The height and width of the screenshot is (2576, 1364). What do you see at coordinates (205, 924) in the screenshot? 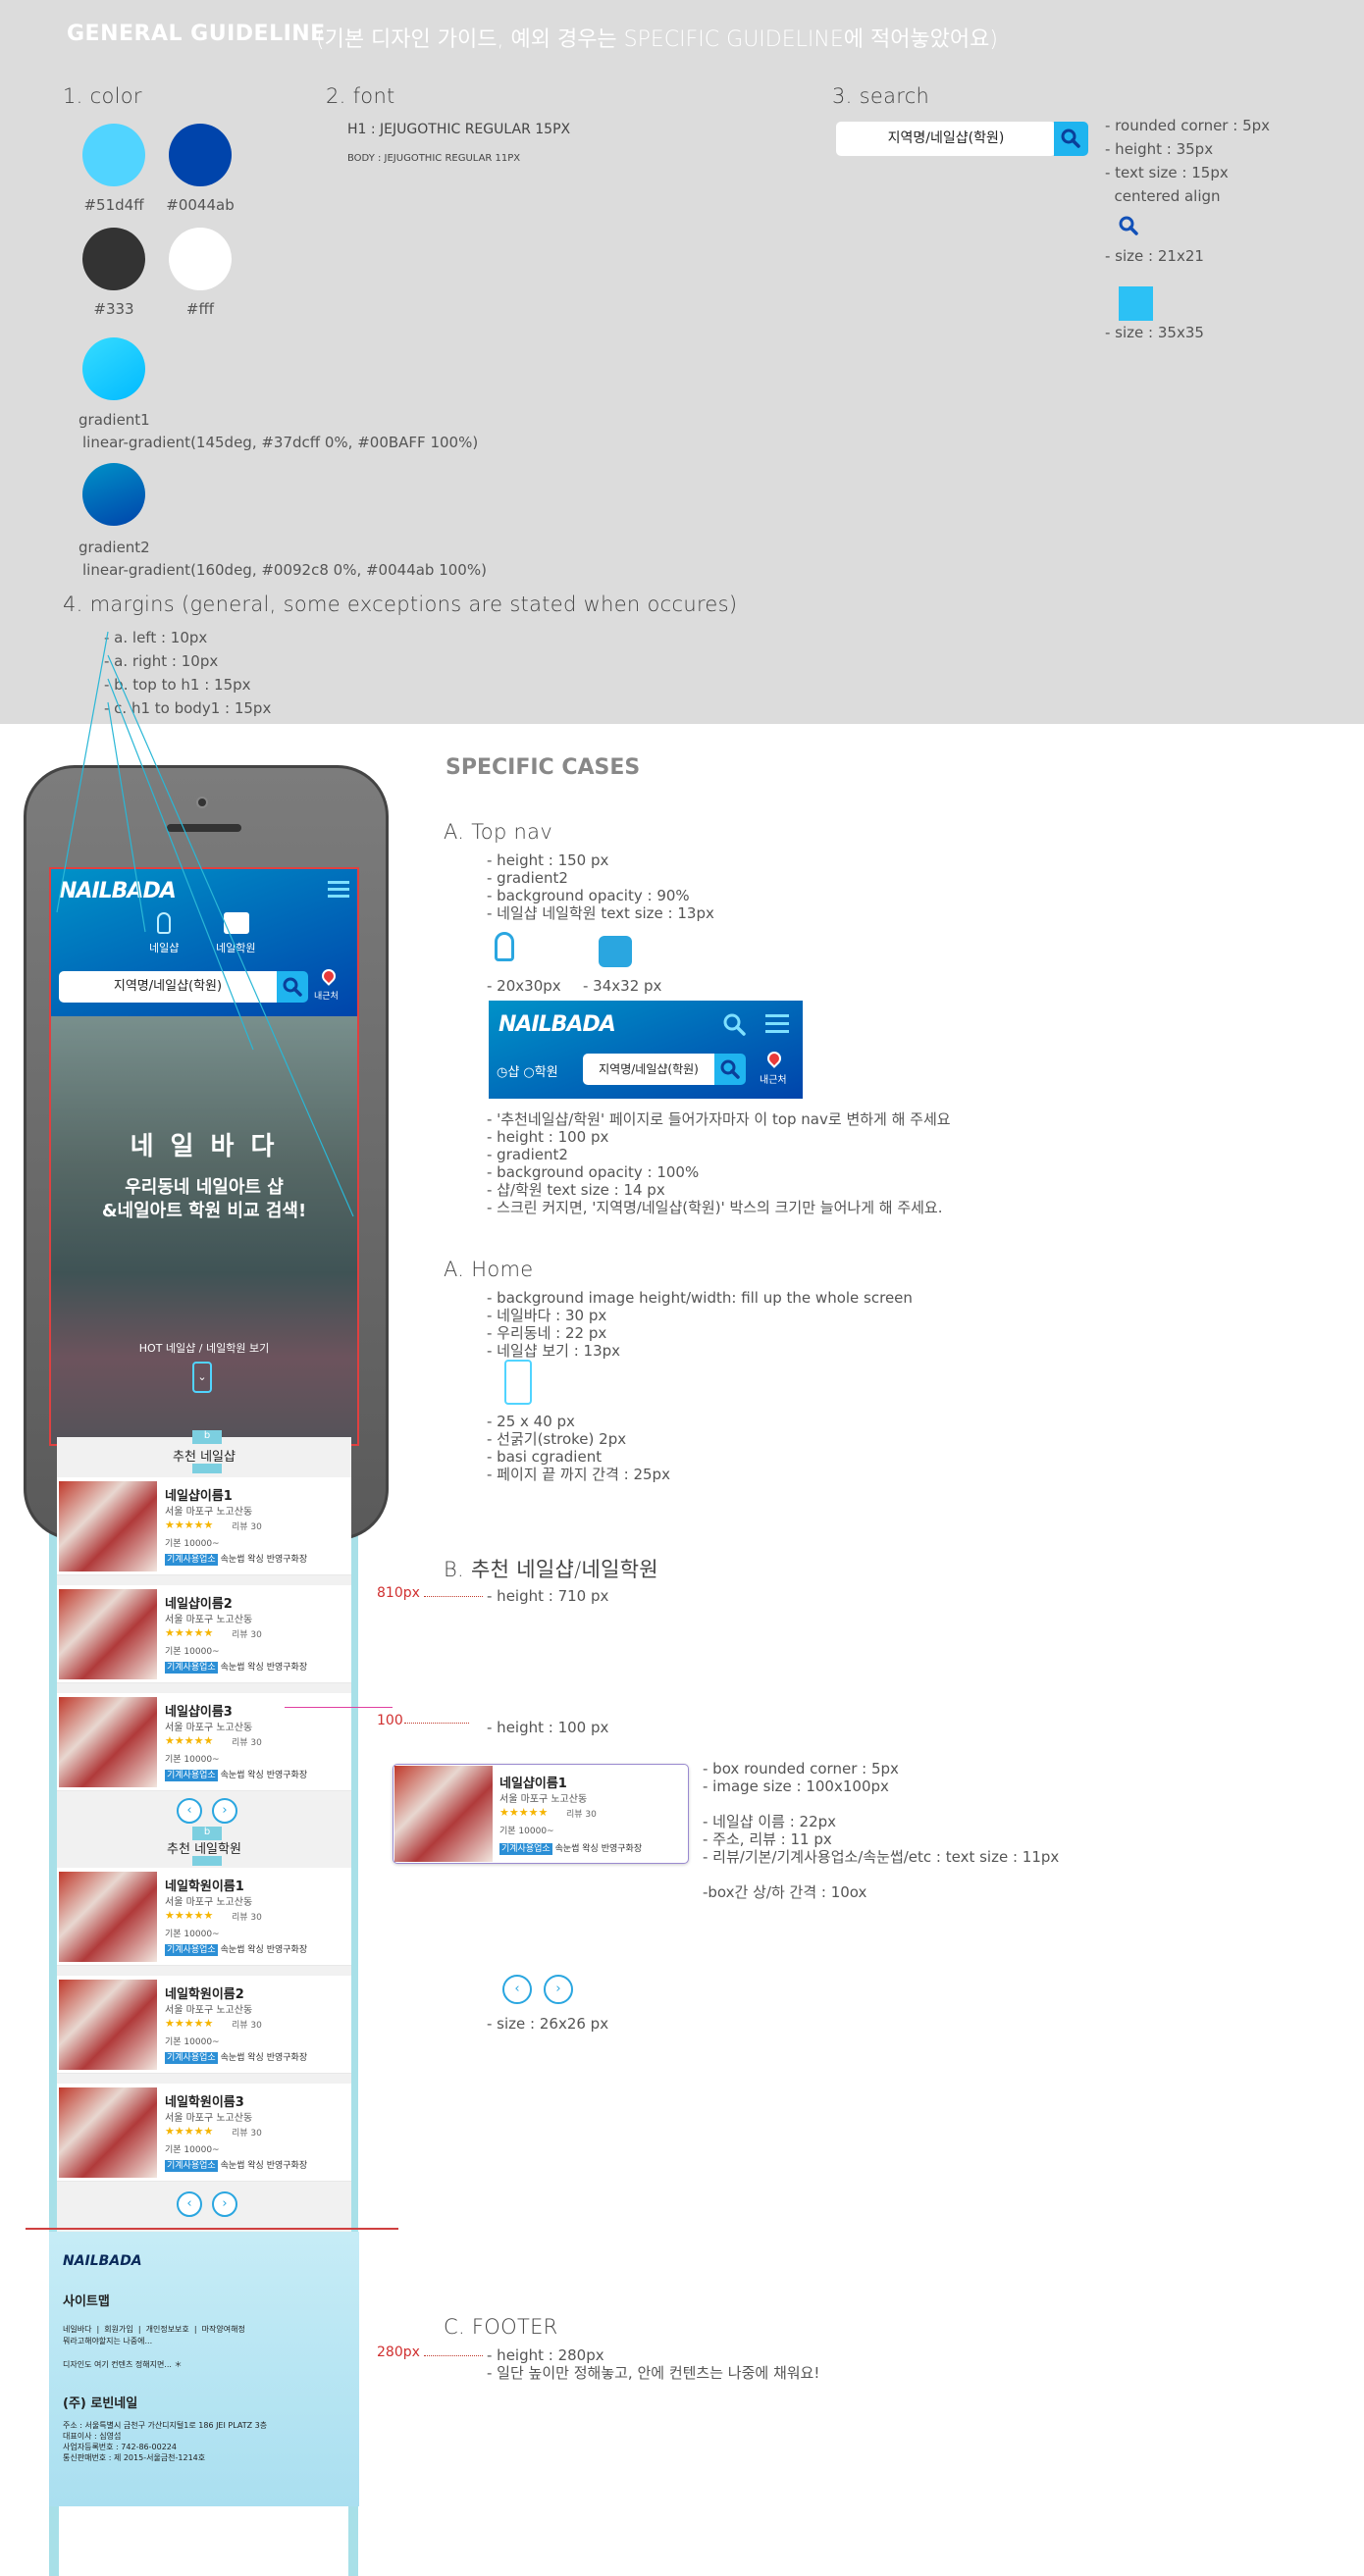
I see `guide-lines` at bounding box center [205, 924].